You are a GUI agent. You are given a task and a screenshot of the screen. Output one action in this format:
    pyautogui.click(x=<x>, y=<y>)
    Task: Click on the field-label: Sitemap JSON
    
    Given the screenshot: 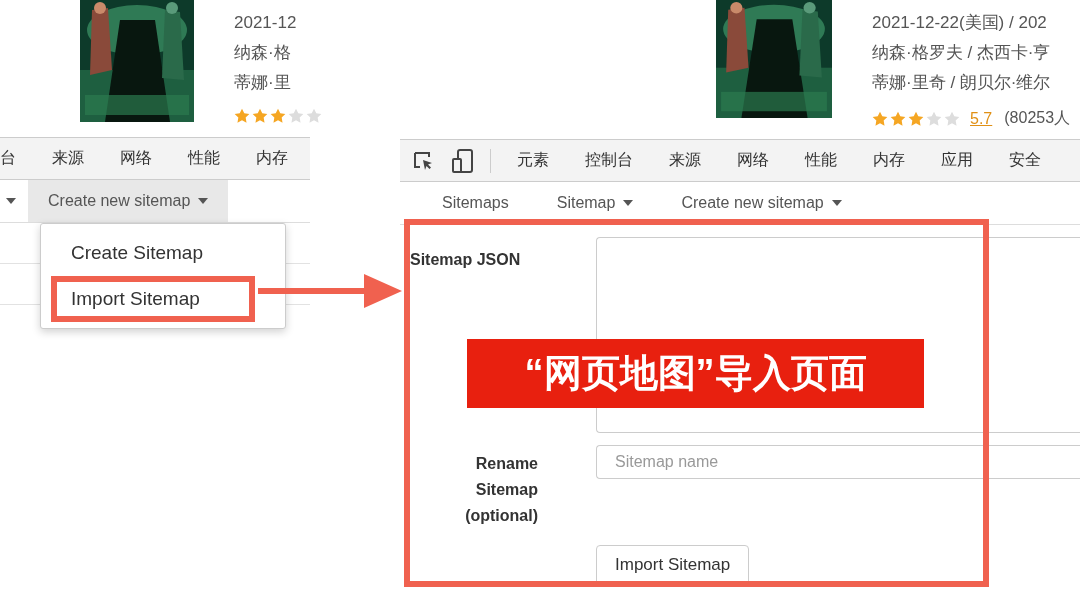 What is the action you would take?
    pyautogui.click(x=466, y=260)
    